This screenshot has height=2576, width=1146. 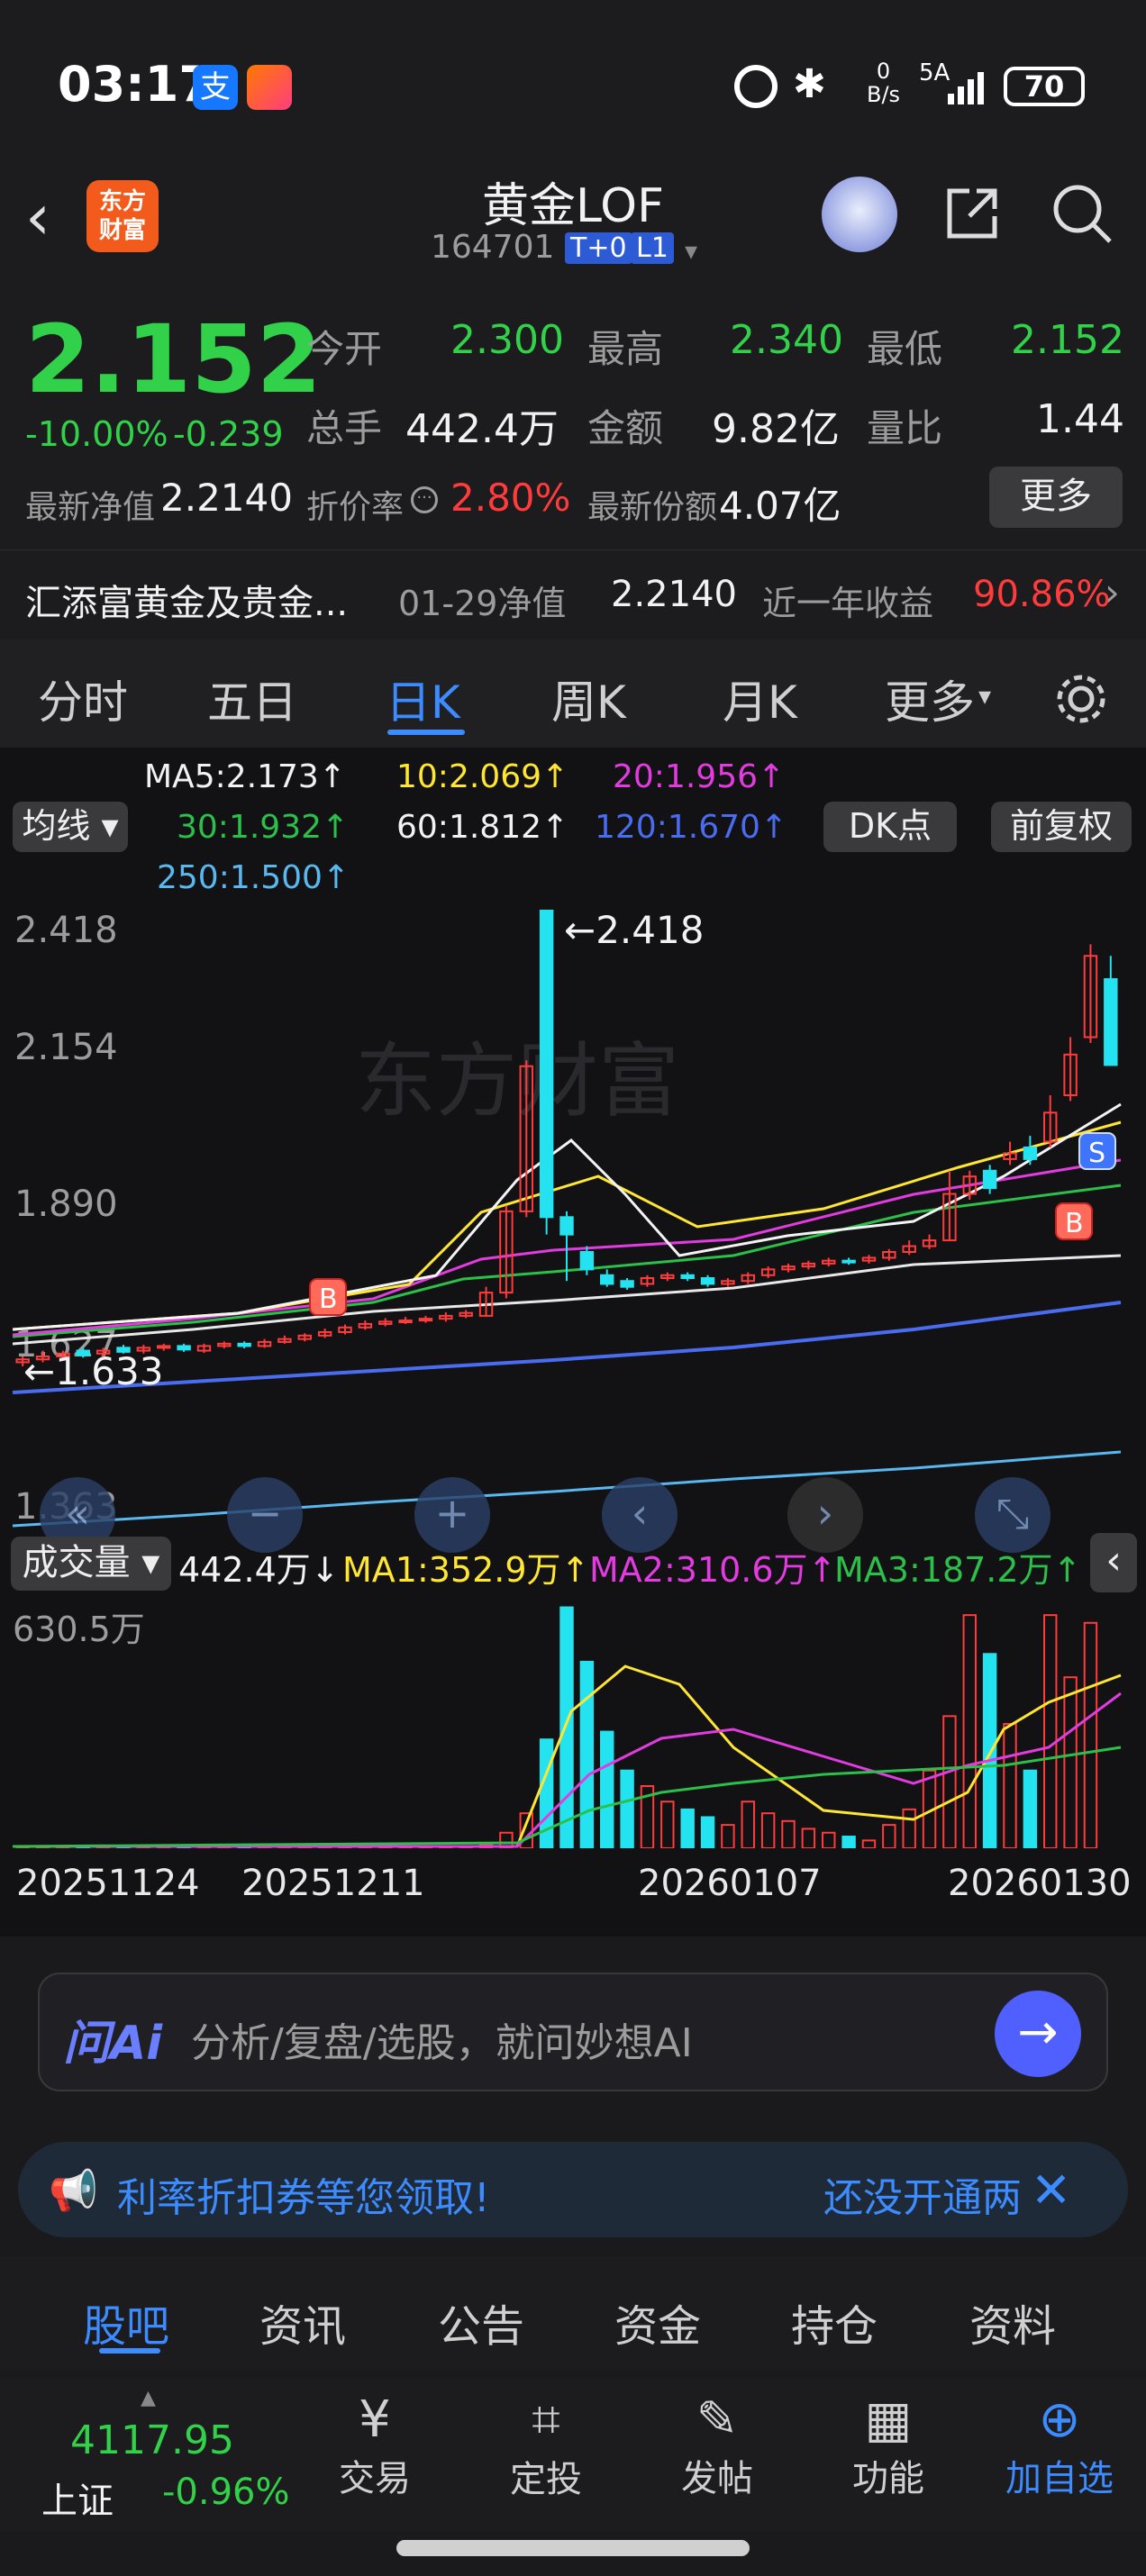 What do you see at coordinates (848, 603) in the screenshot?
I see `year-return-label: 近一年收益` at bounding box center [848, 603].